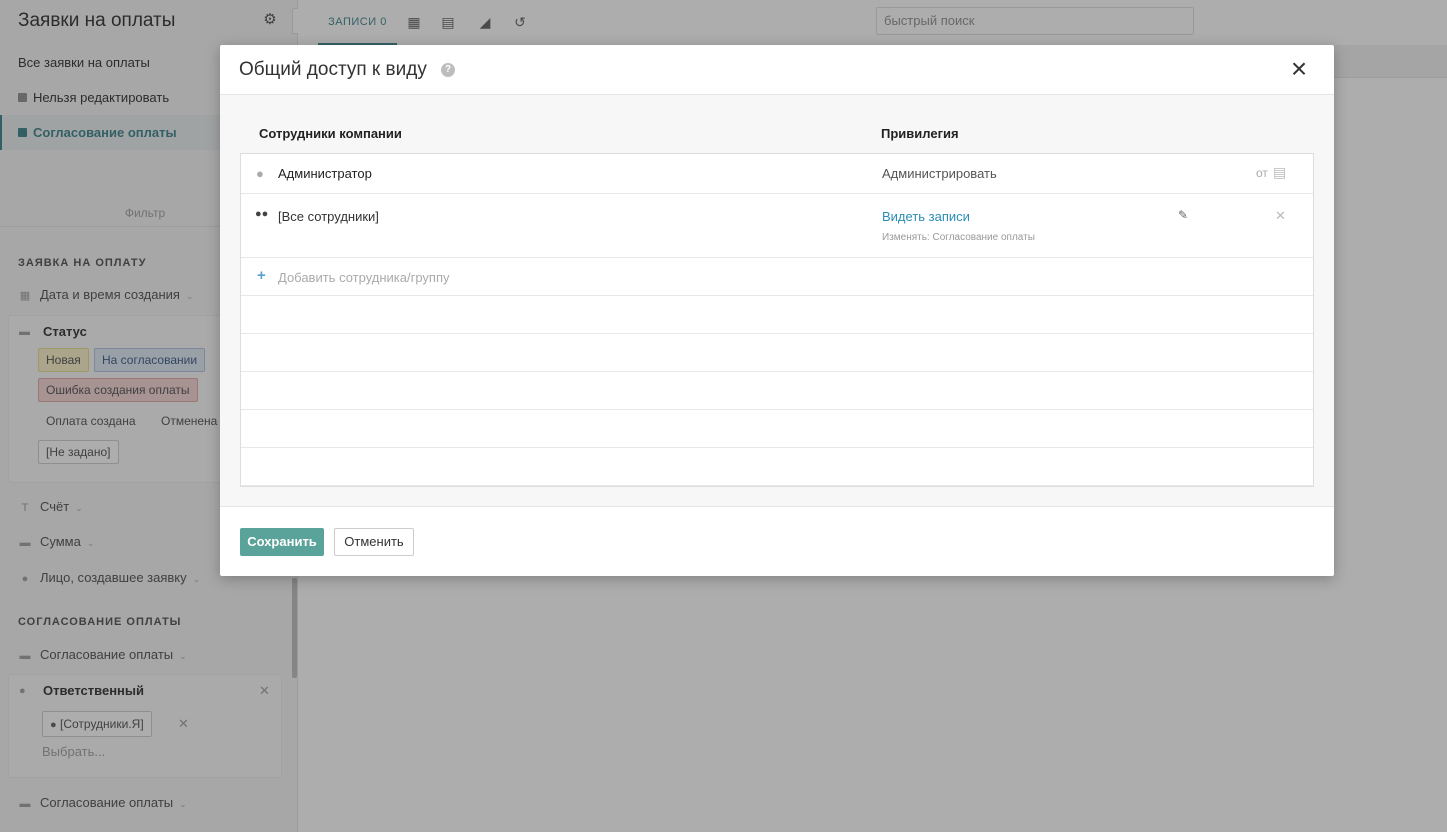 This screenshot has height=832, width=1447. What do you see at coordinates (325, 173) in the screenshot?
I see `employee-name: Администратор` at bounding box center [325, 173].